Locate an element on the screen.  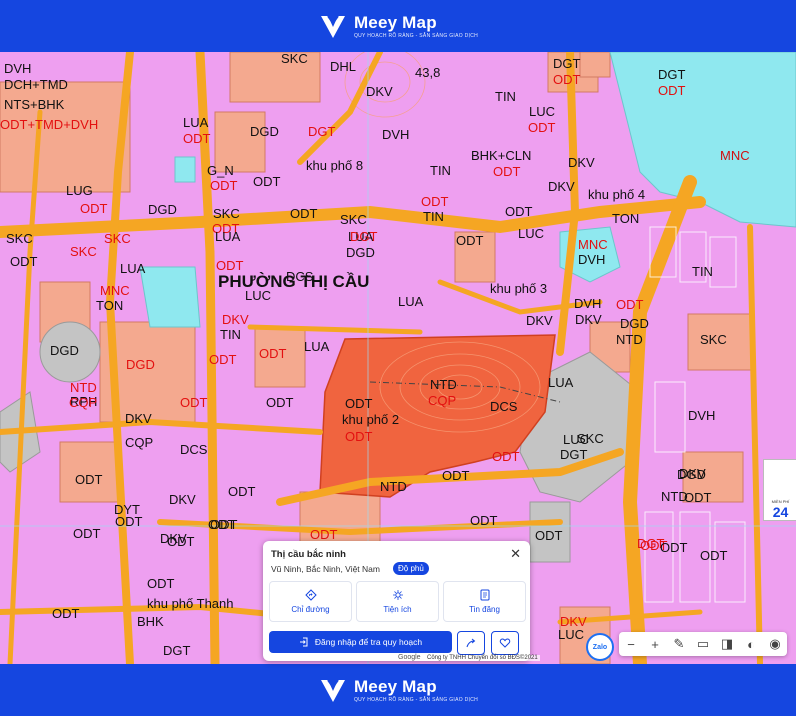
map-label: khu phố 4 is located at coordinates (617, 194).